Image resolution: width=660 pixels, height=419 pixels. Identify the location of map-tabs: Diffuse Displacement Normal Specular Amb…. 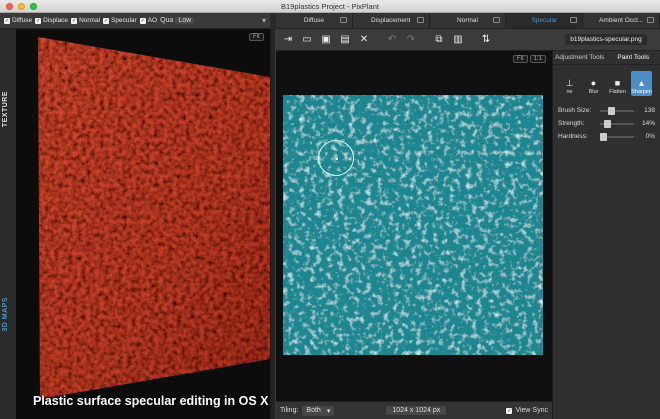
(468, 21).